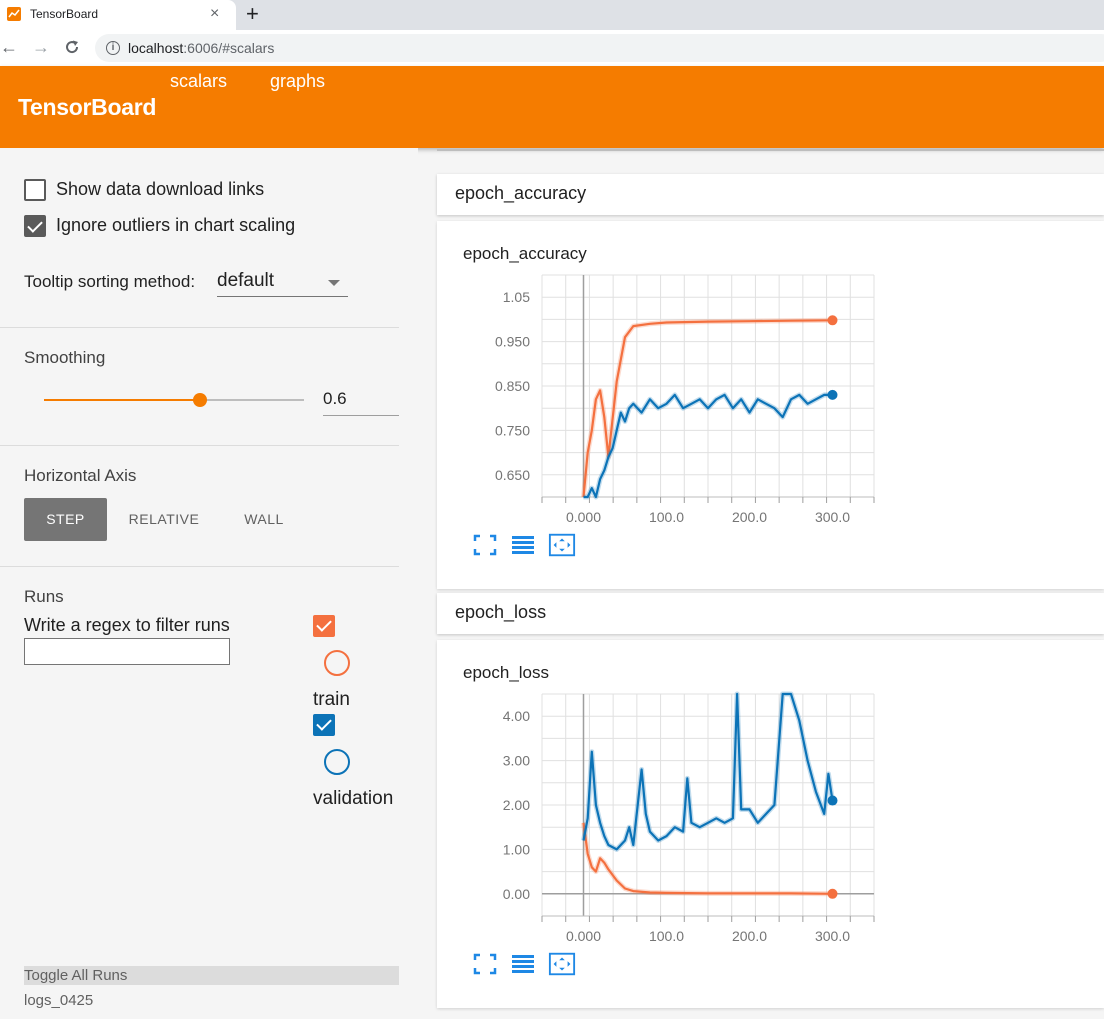  What do you see at coordinates (282, 282) in the screenshot?
I see `tooltip-sorting-select: default` at bounding box center [282, 282].